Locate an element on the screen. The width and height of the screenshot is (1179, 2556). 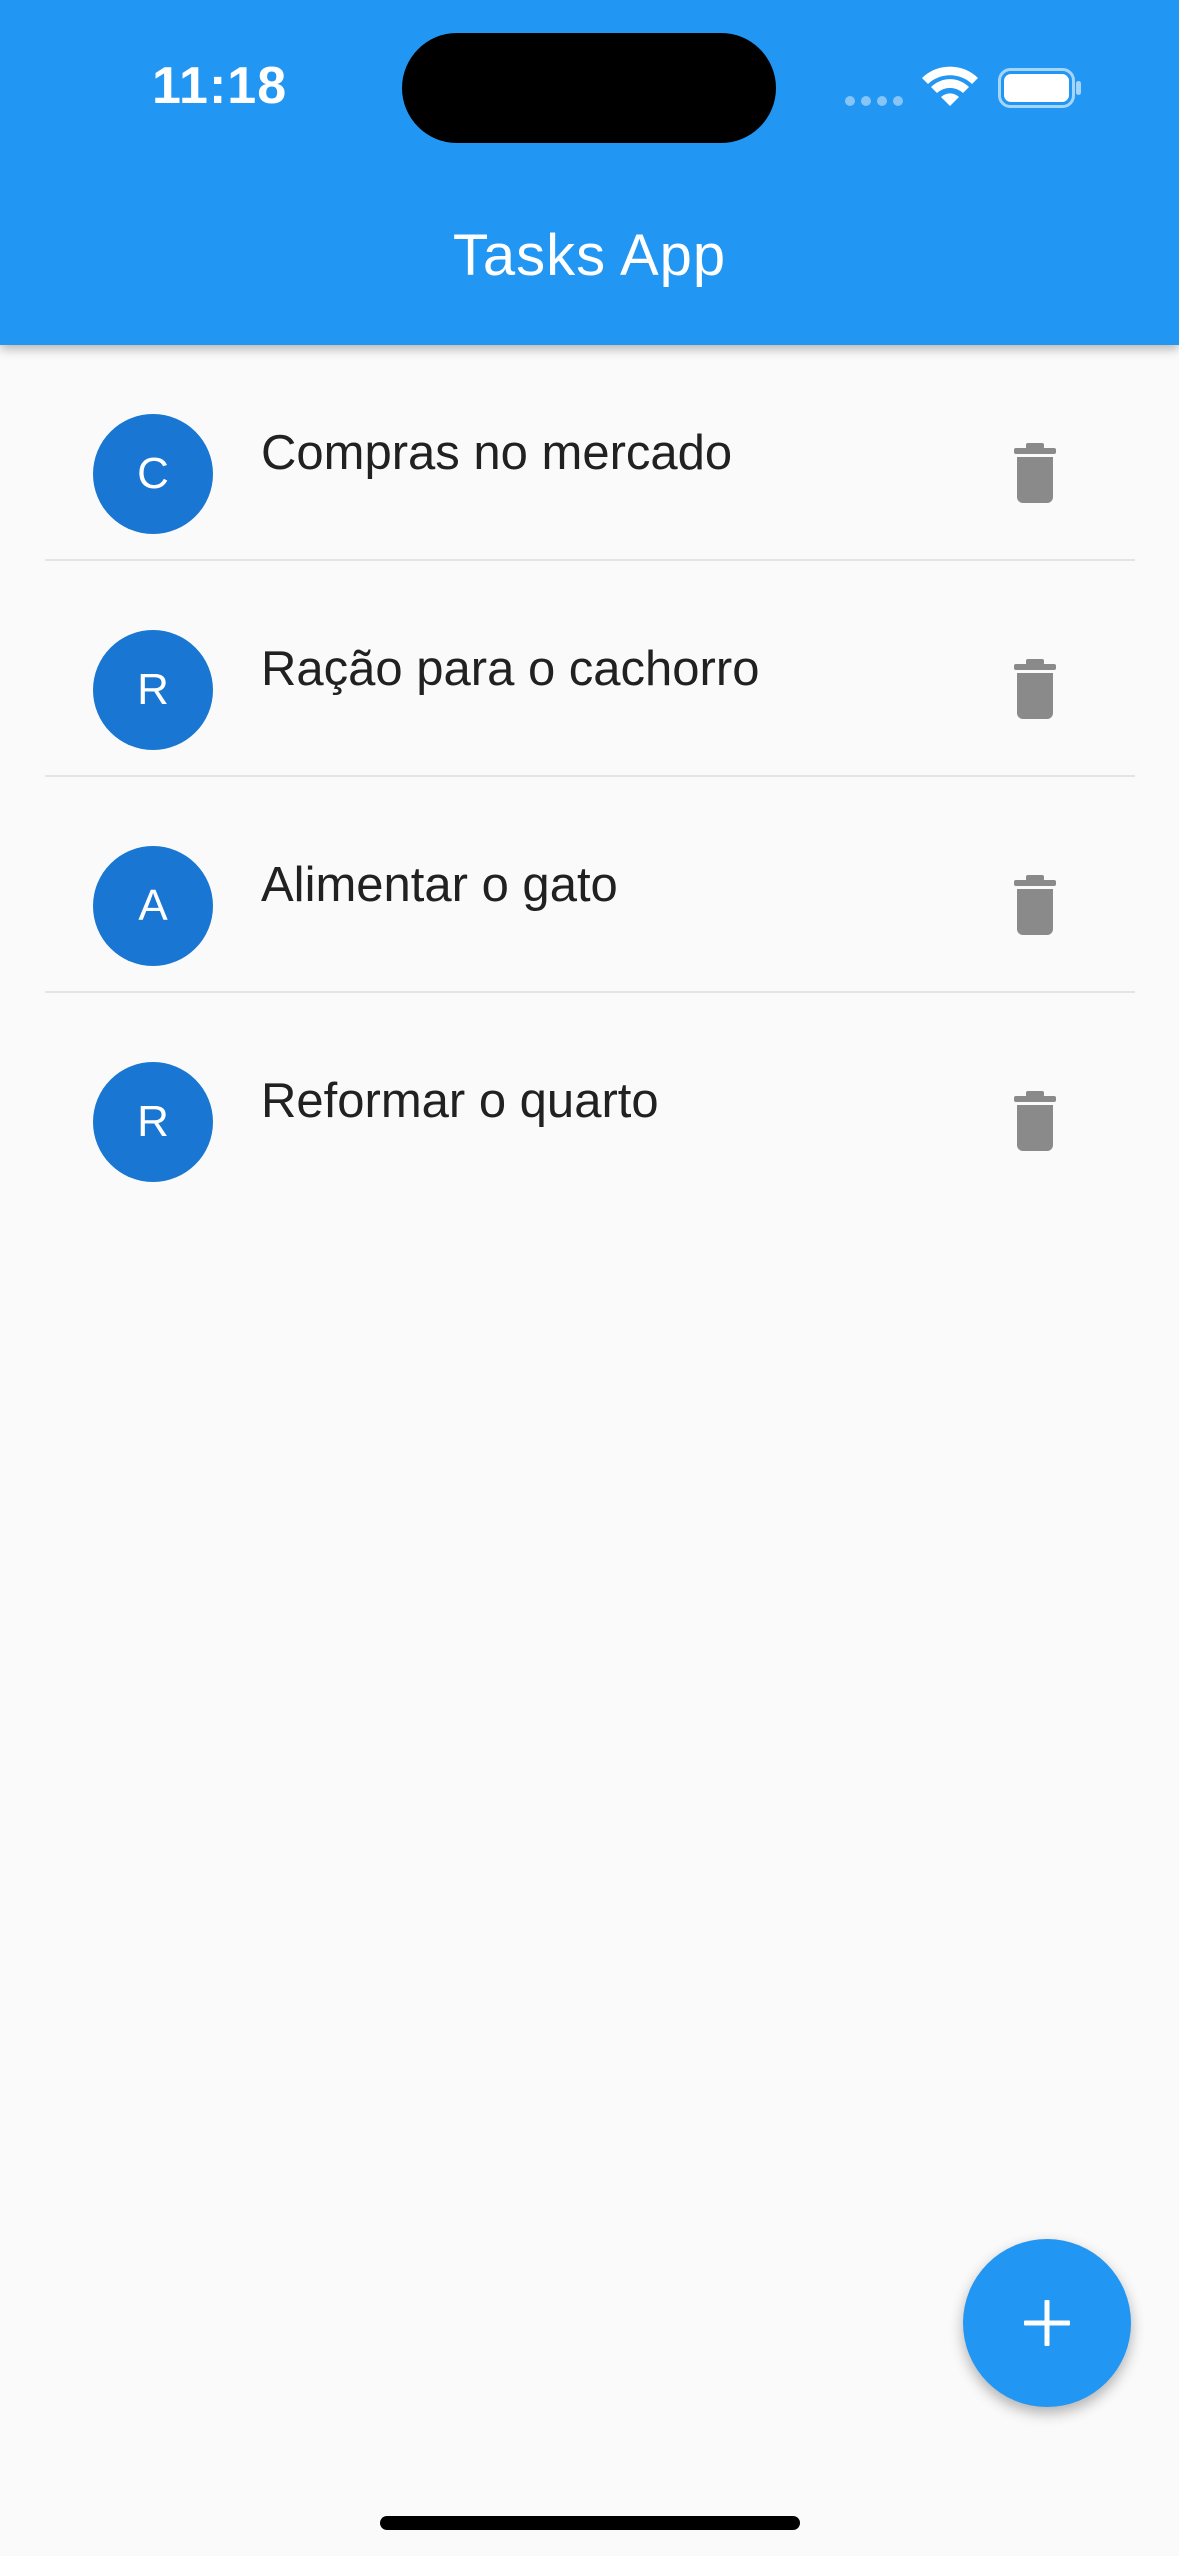
dynamic-island is located at coordinates (589, 88).